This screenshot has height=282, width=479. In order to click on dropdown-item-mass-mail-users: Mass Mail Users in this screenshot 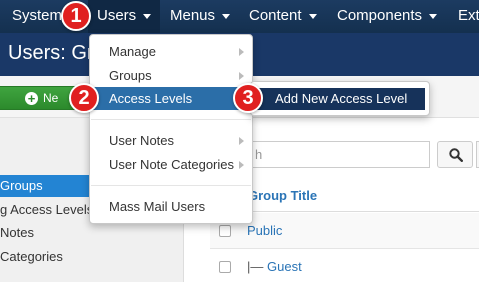, I will do `click(171, 206)`.